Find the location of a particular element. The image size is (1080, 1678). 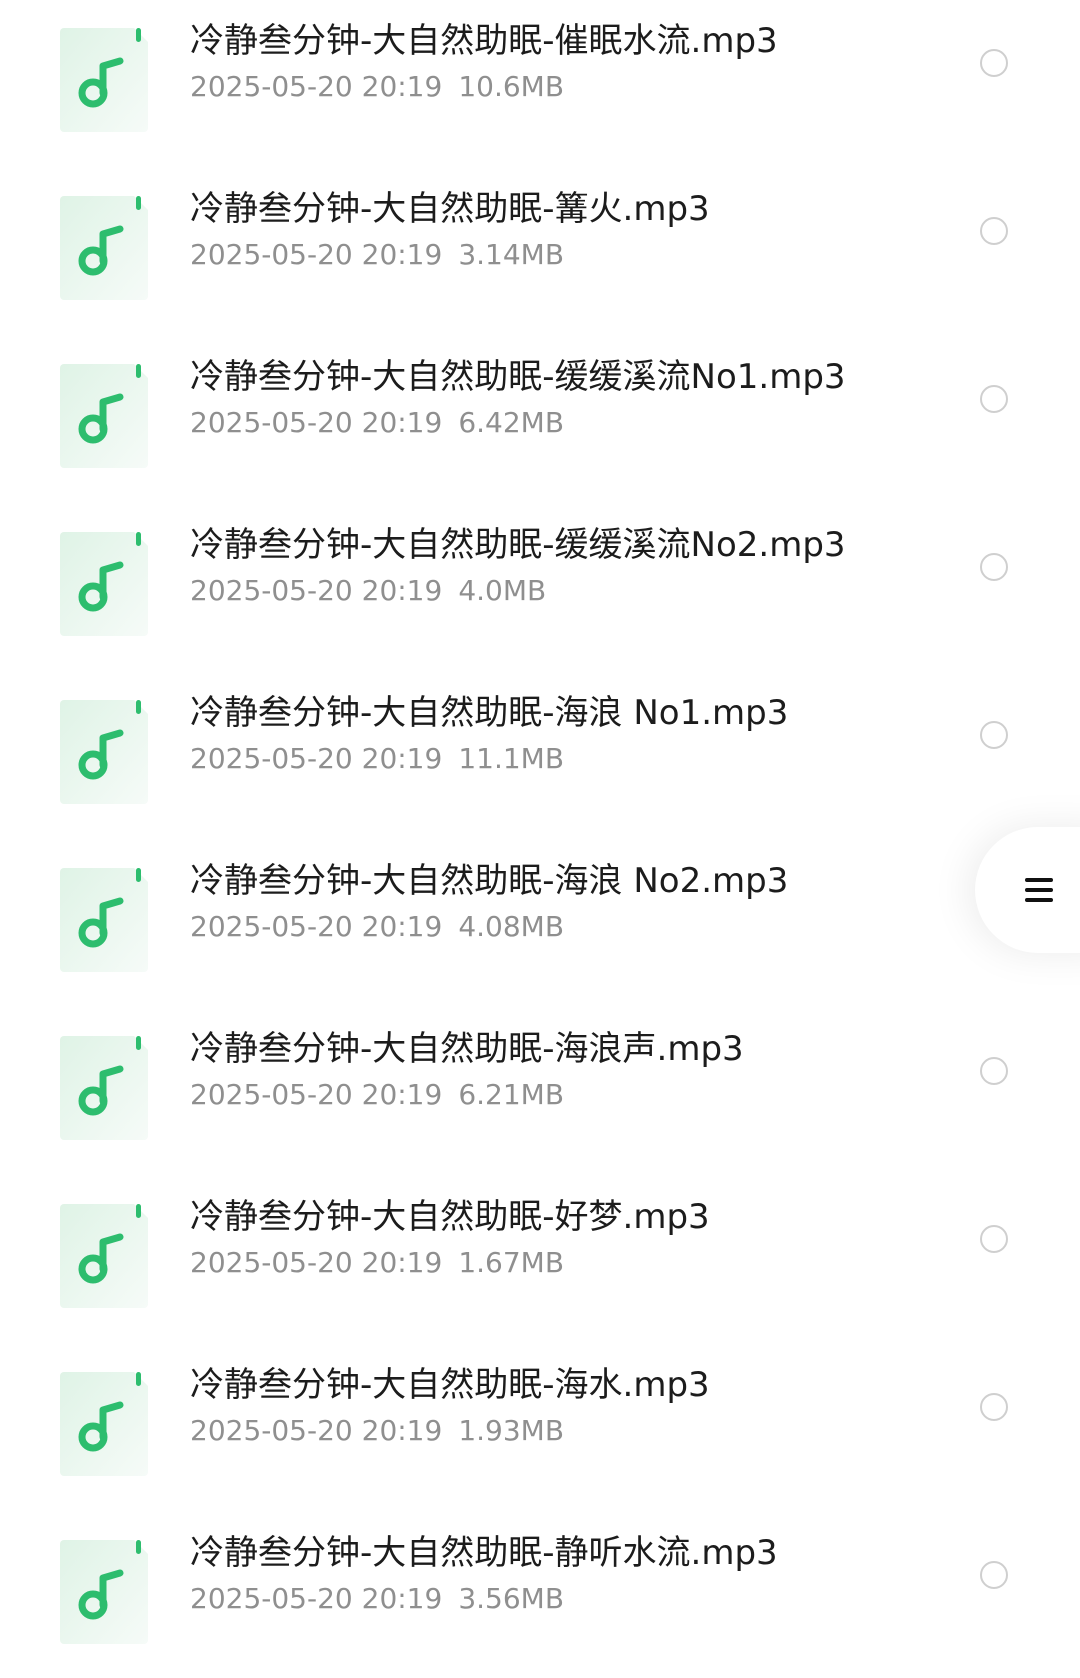

file-name: 冷静叁分钟-大自然助眠-海浪声.mp3 is located at coordinates (467, 1049).